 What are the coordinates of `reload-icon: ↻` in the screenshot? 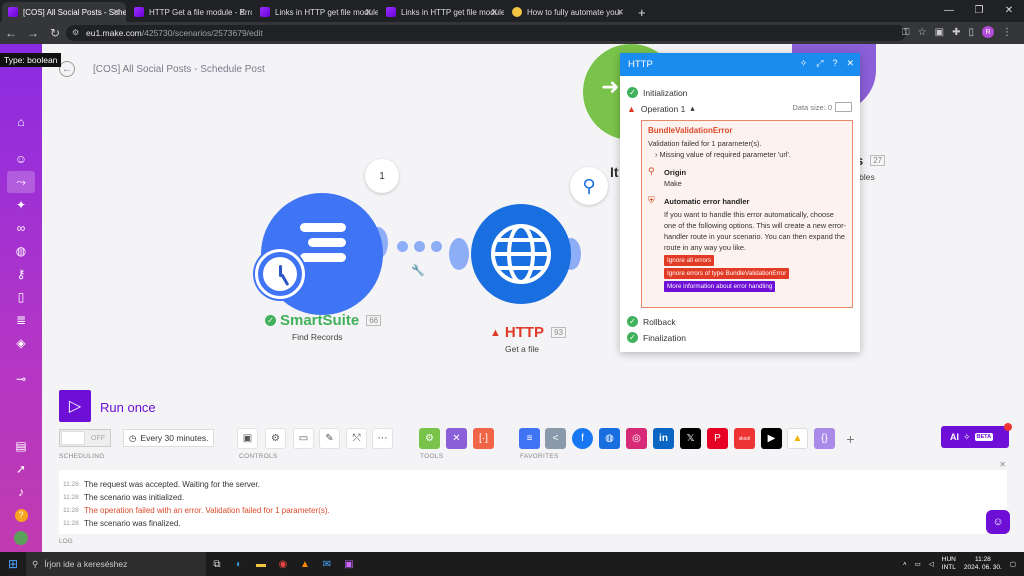 It's located at (55, 33).